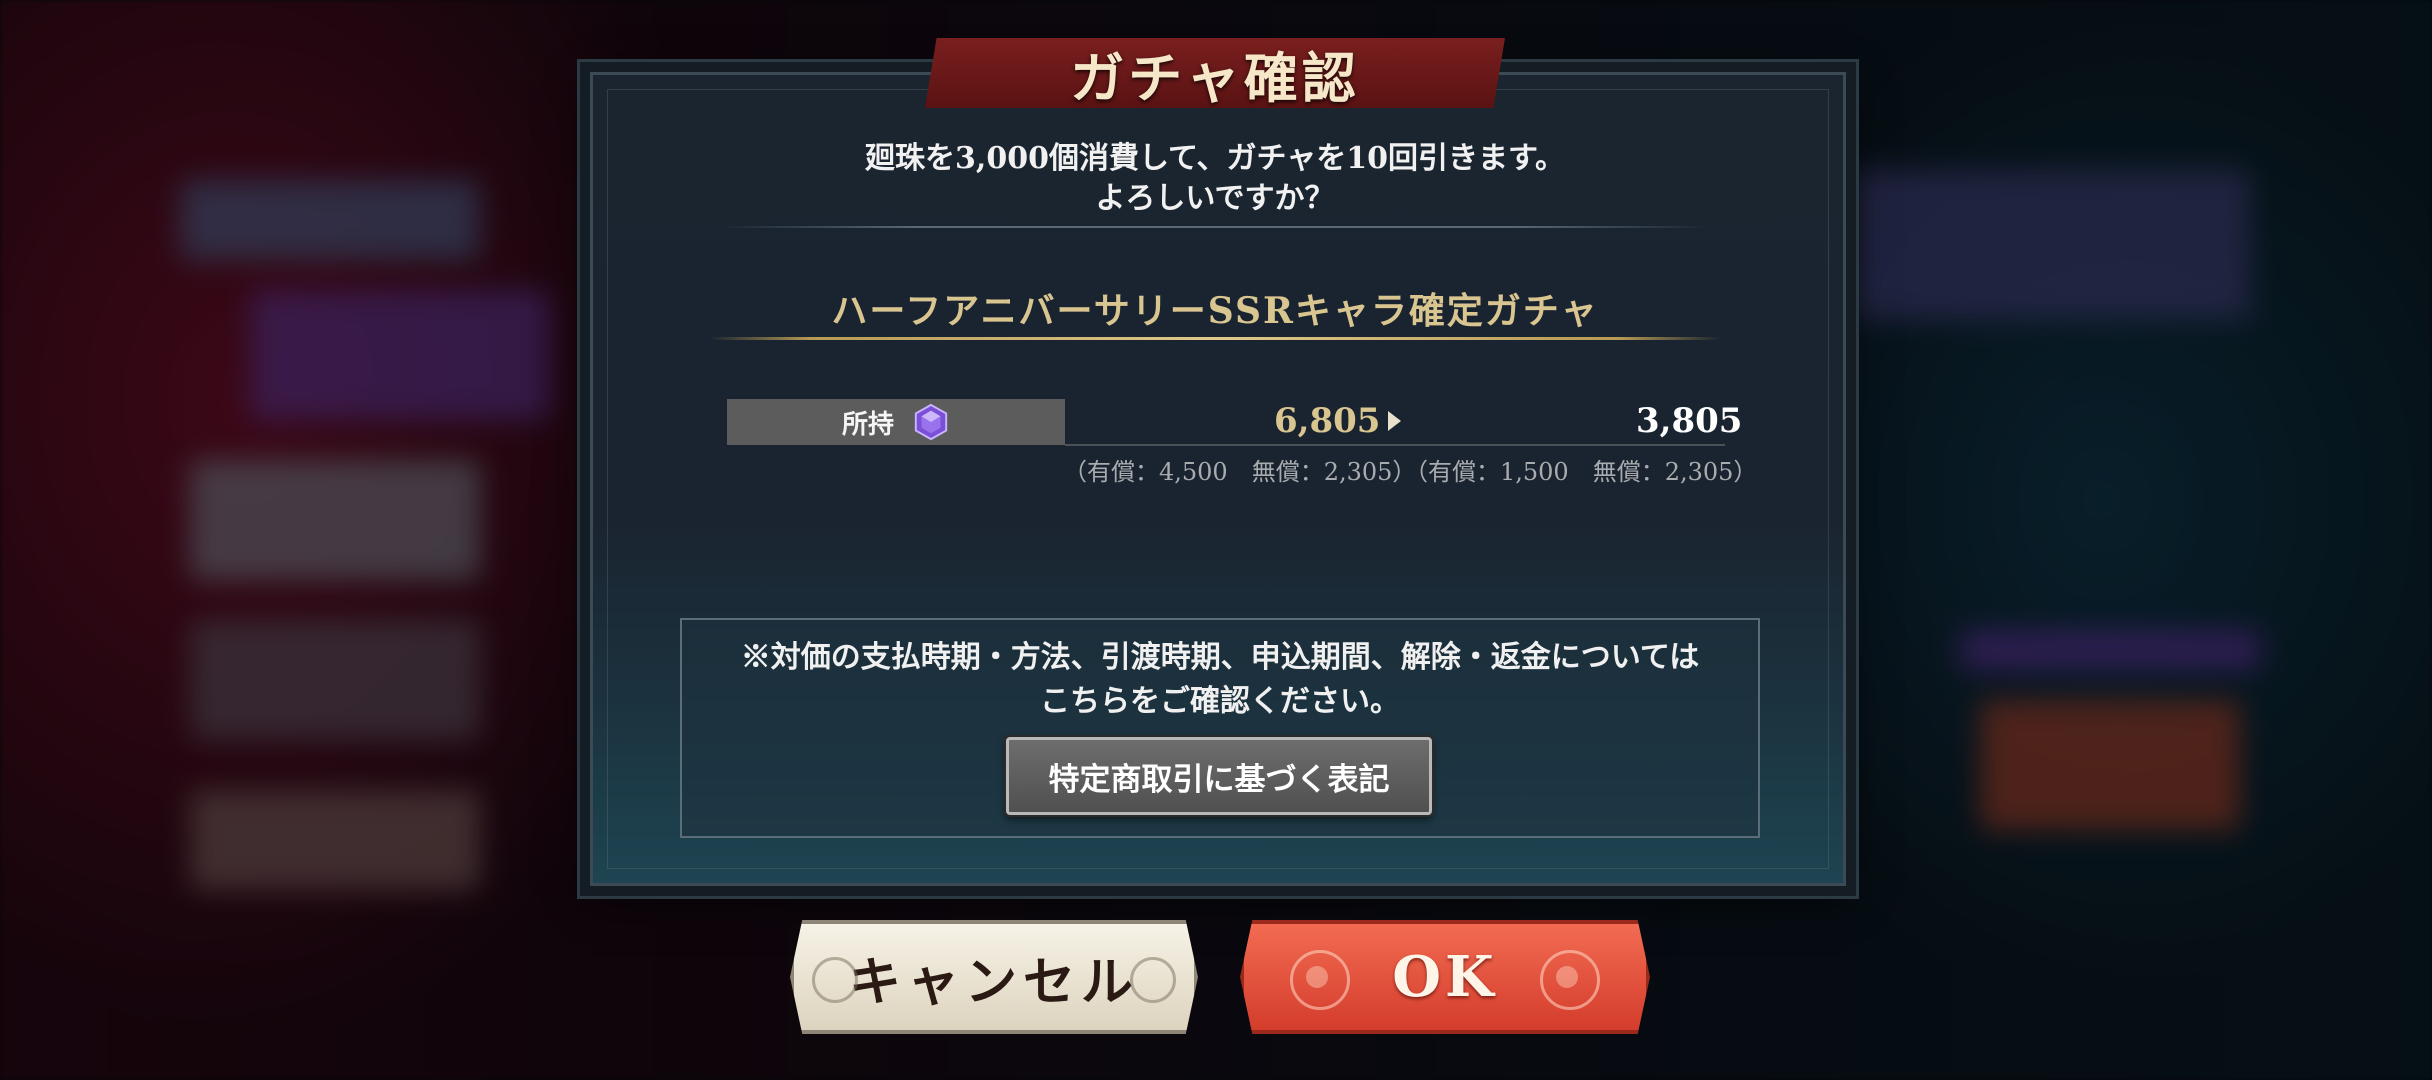 This screenshot has width=2432, height=1080. Describe the element at coordinates (1394, 421) in the screenshot. I see `arrow-right-icon` at that location.